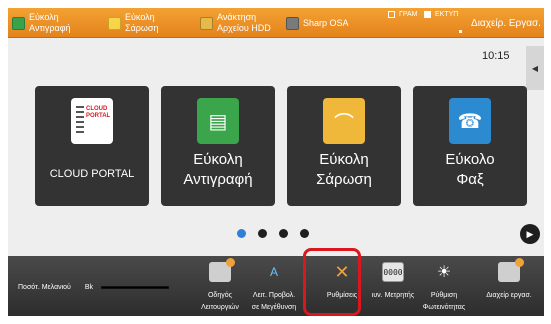 The height and width of the screenshot is (324, 551). I want to click on logo-text-2: PORTAL, so click(98, 116).